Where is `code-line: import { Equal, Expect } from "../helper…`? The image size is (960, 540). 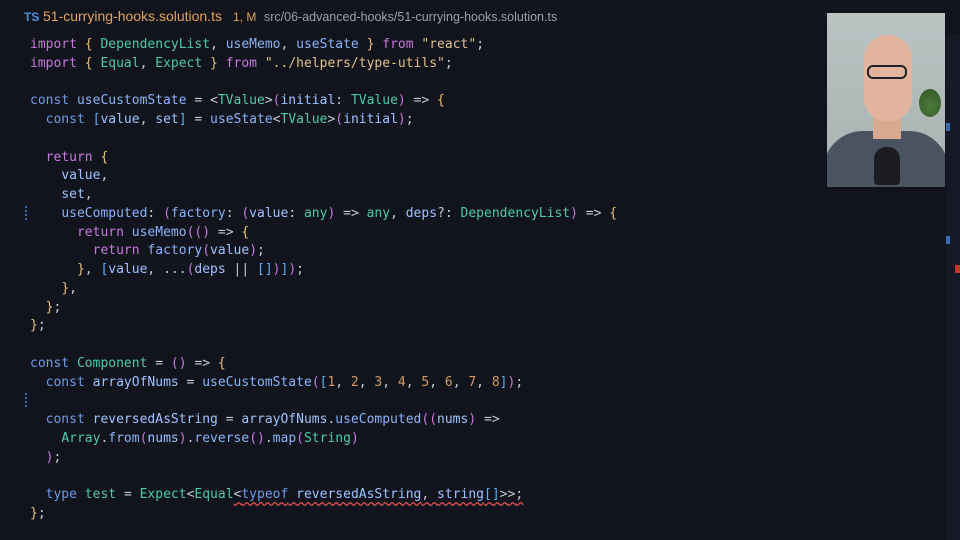 code-line: import { Equal, Expect } from "../helper… is located at coordinates (241, 63).